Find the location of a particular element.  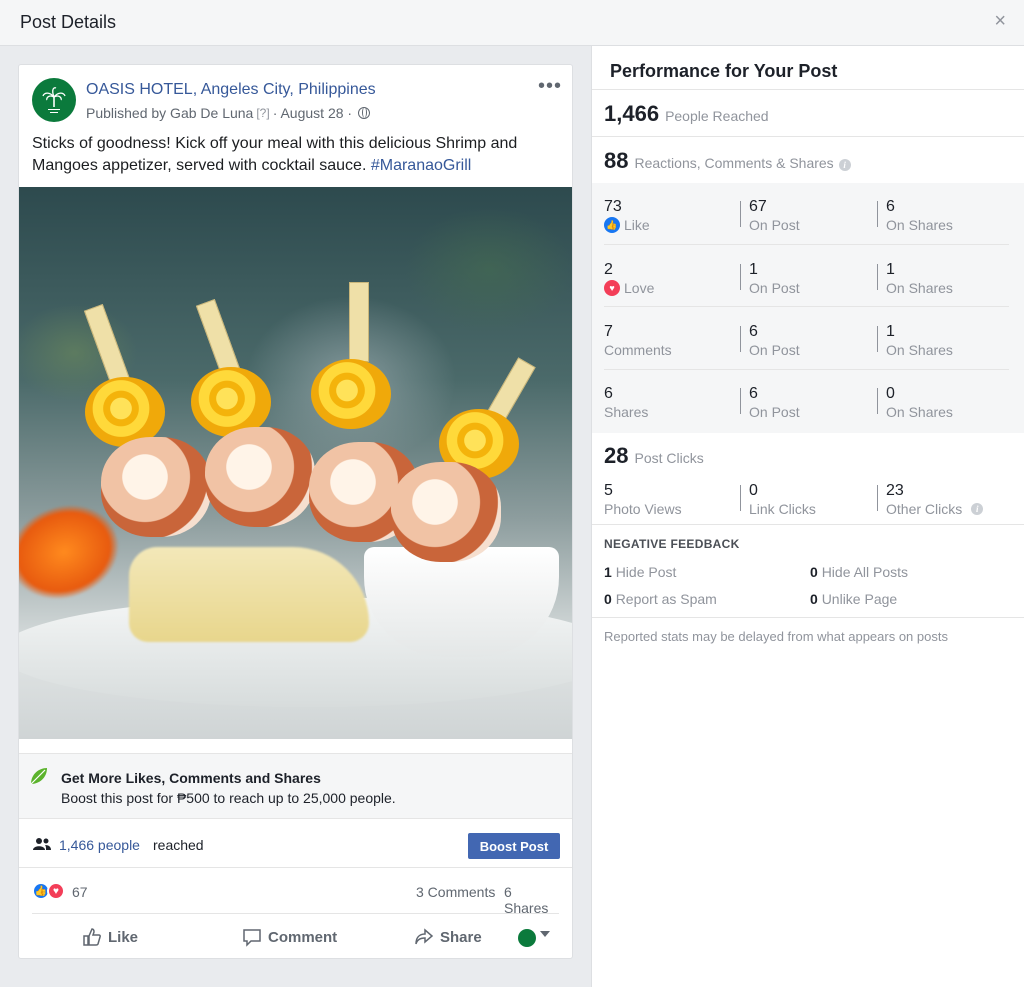

other-clicks-value: 23 is located at coordinates (895, 490).